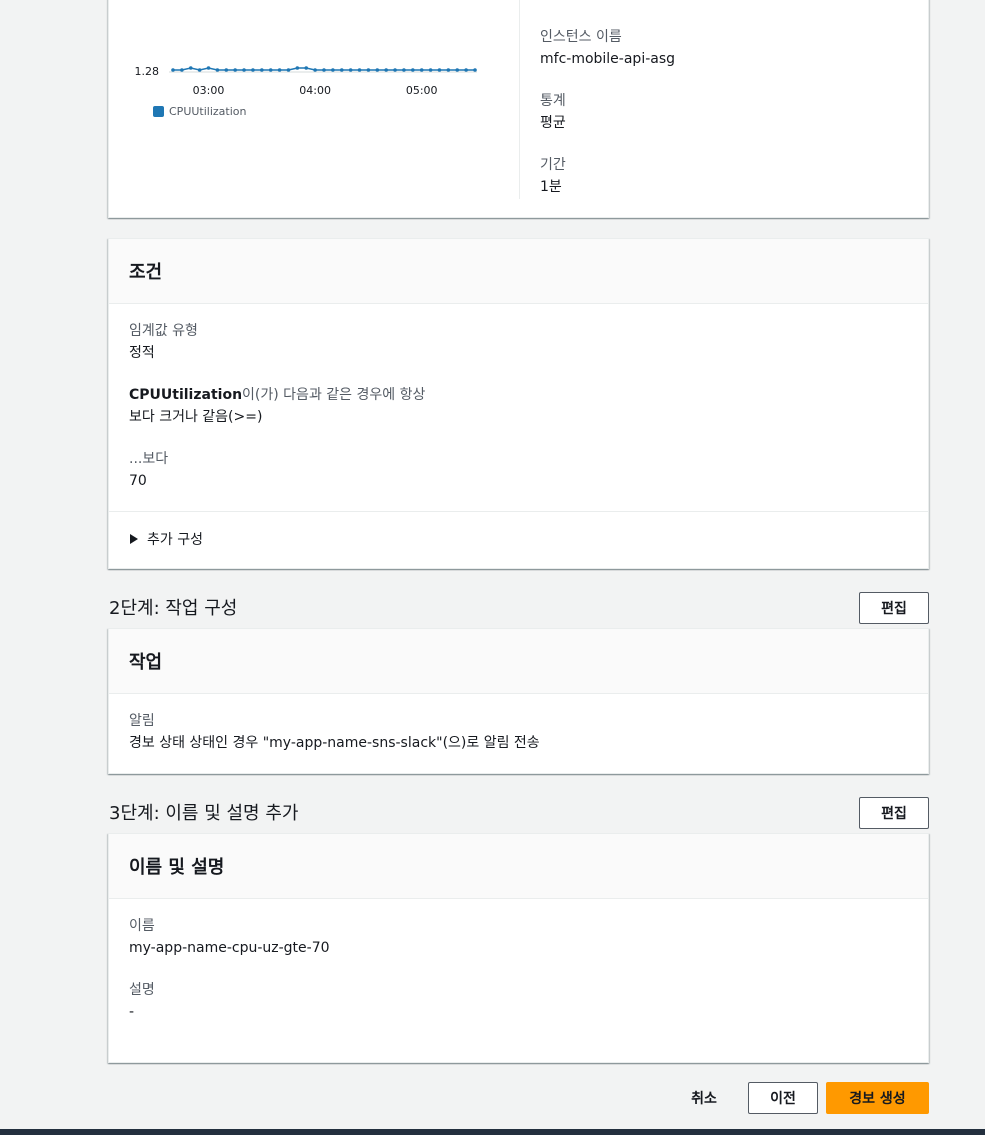  What do you see at coordinates (894, 608) in the screenshot?
I see `step2-edit-button: 편집` at bounding box center [894, 608].